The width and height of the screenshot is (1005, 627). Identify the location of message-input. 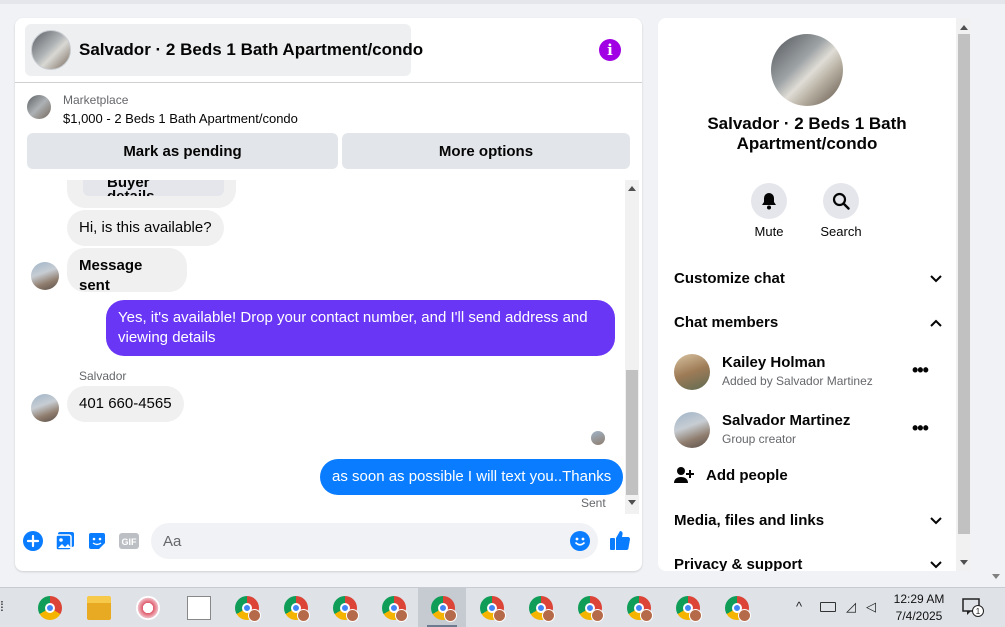
(374, 541).